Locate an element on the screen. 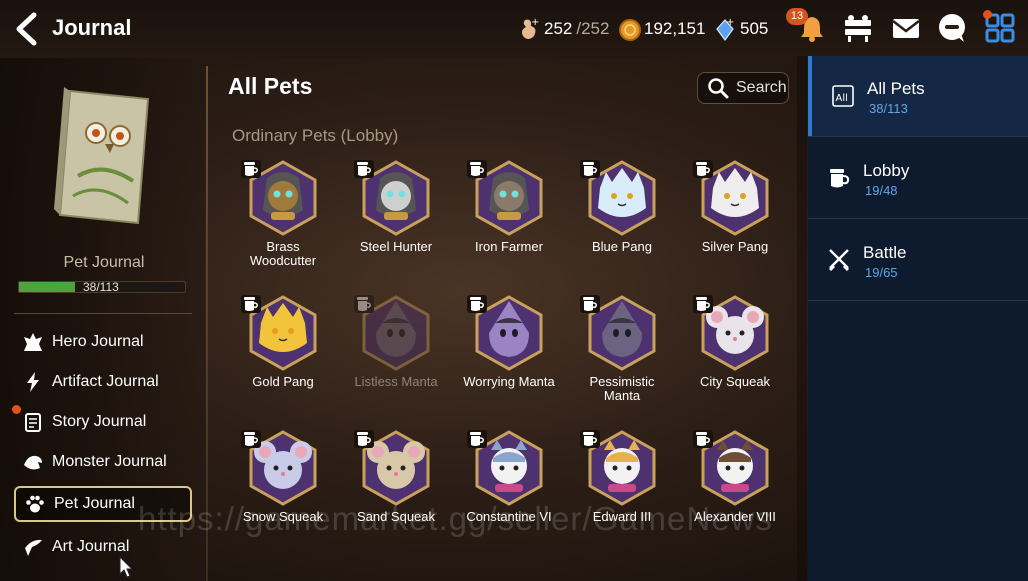 The height and width of the screenshot is (581, 1028). menu-alert-dot is located at coordinates (987, 14).